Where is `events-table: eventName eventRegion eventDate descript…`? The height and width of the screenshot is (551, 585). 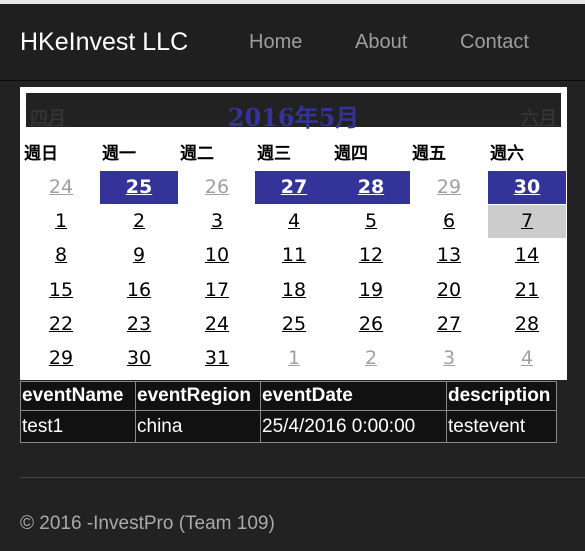
events-table: eventName eventRegion eventDate descript… is located at coordinates (288, 412).